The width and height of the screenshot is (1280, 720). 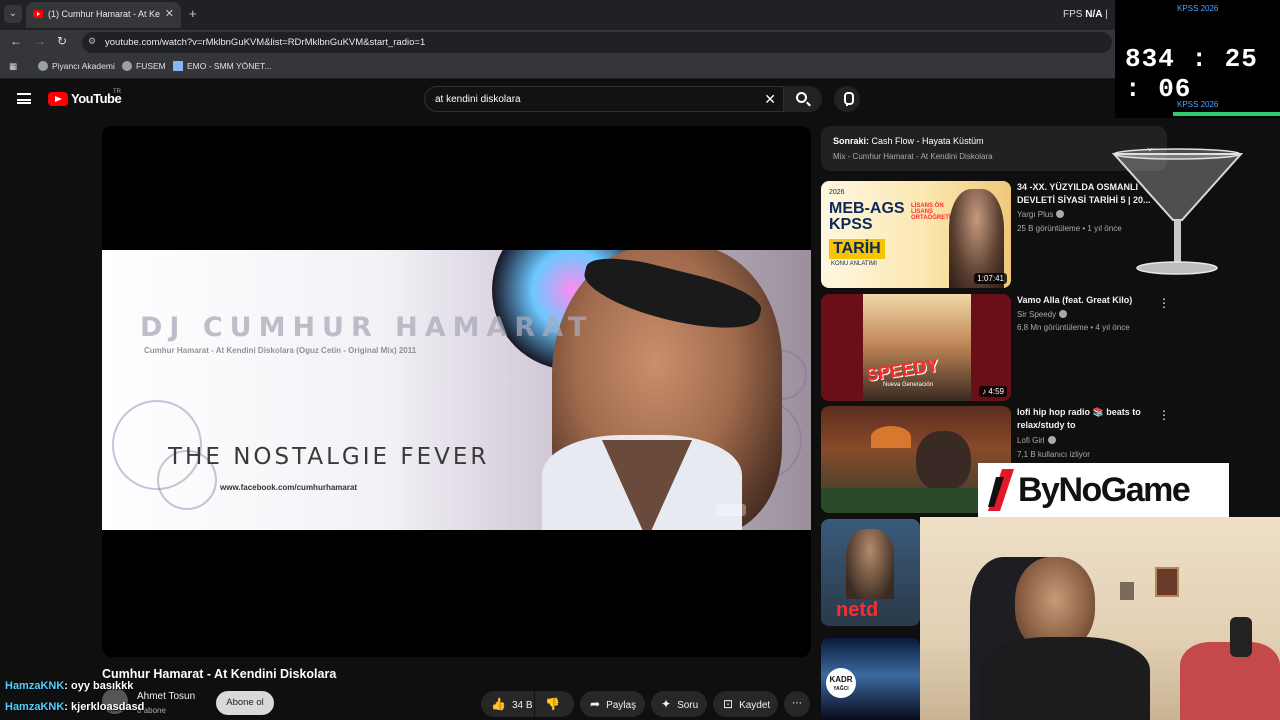 I want to click on frame-title: DJ CUMHUR HAMARAT, so click(x=367, y=327).